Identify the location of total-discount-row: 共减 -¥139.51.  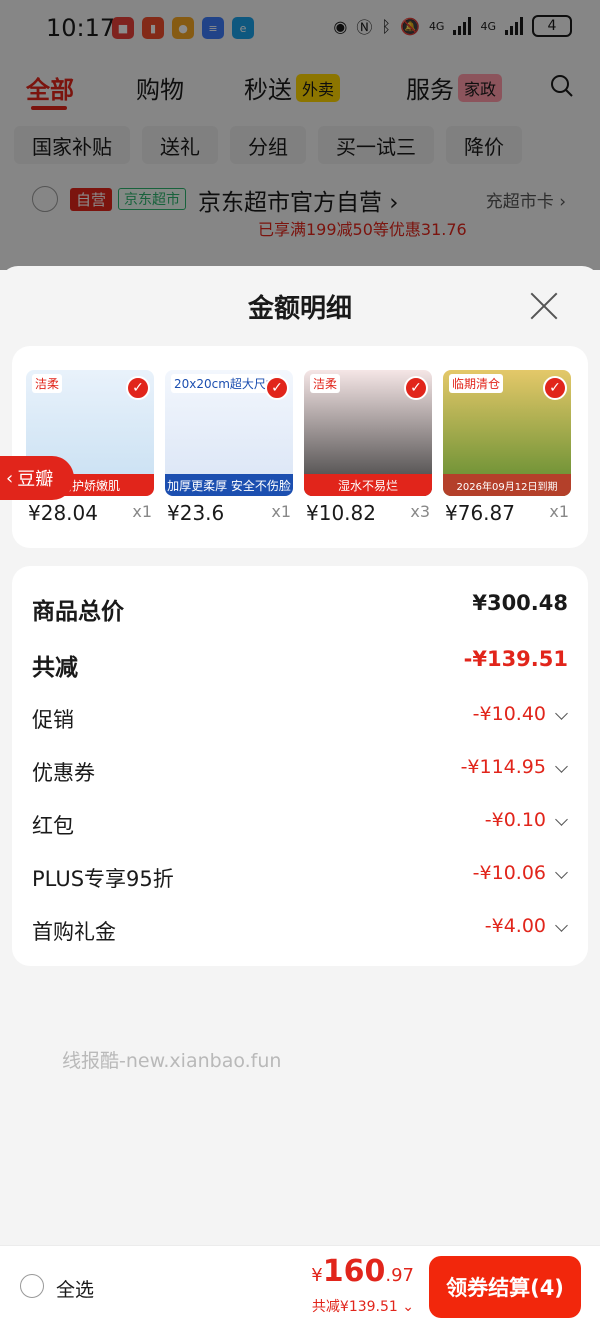
(300, 662).